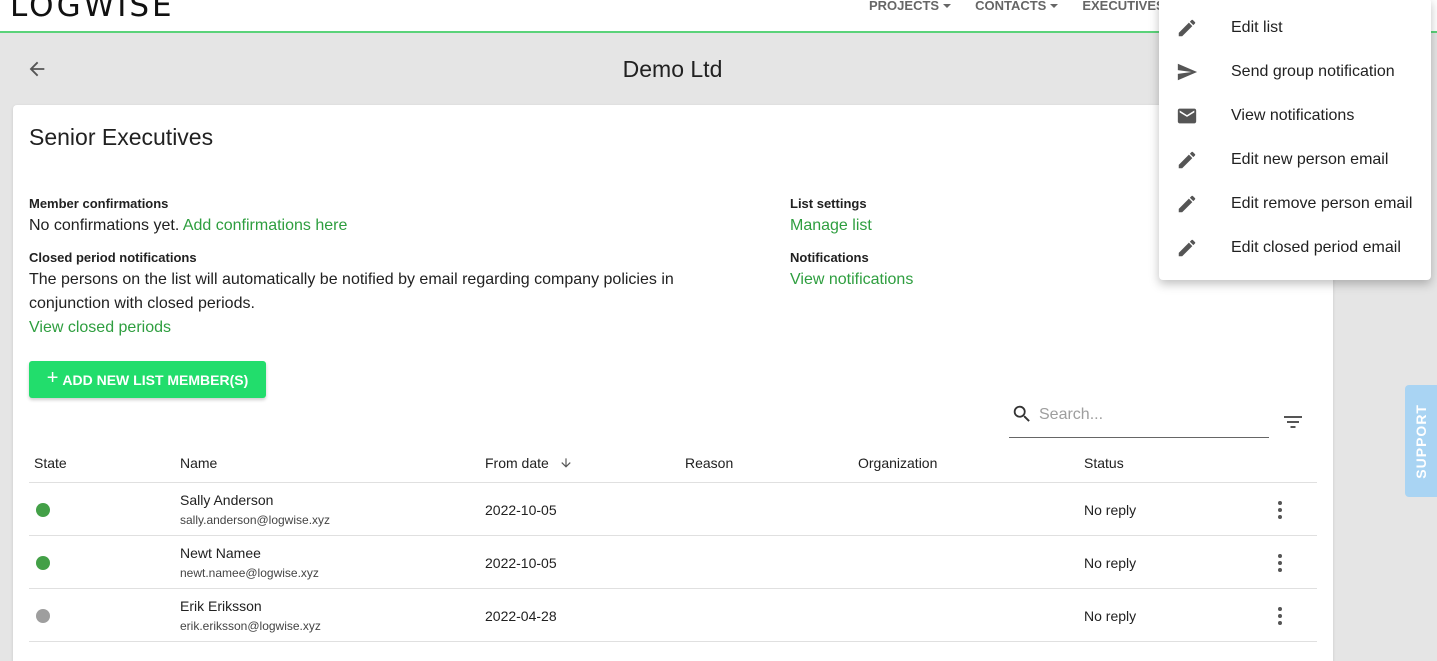 This screenshot has width=1437, height=661. I want to click on view-notifications-link: View notifications, so click(851, 280).